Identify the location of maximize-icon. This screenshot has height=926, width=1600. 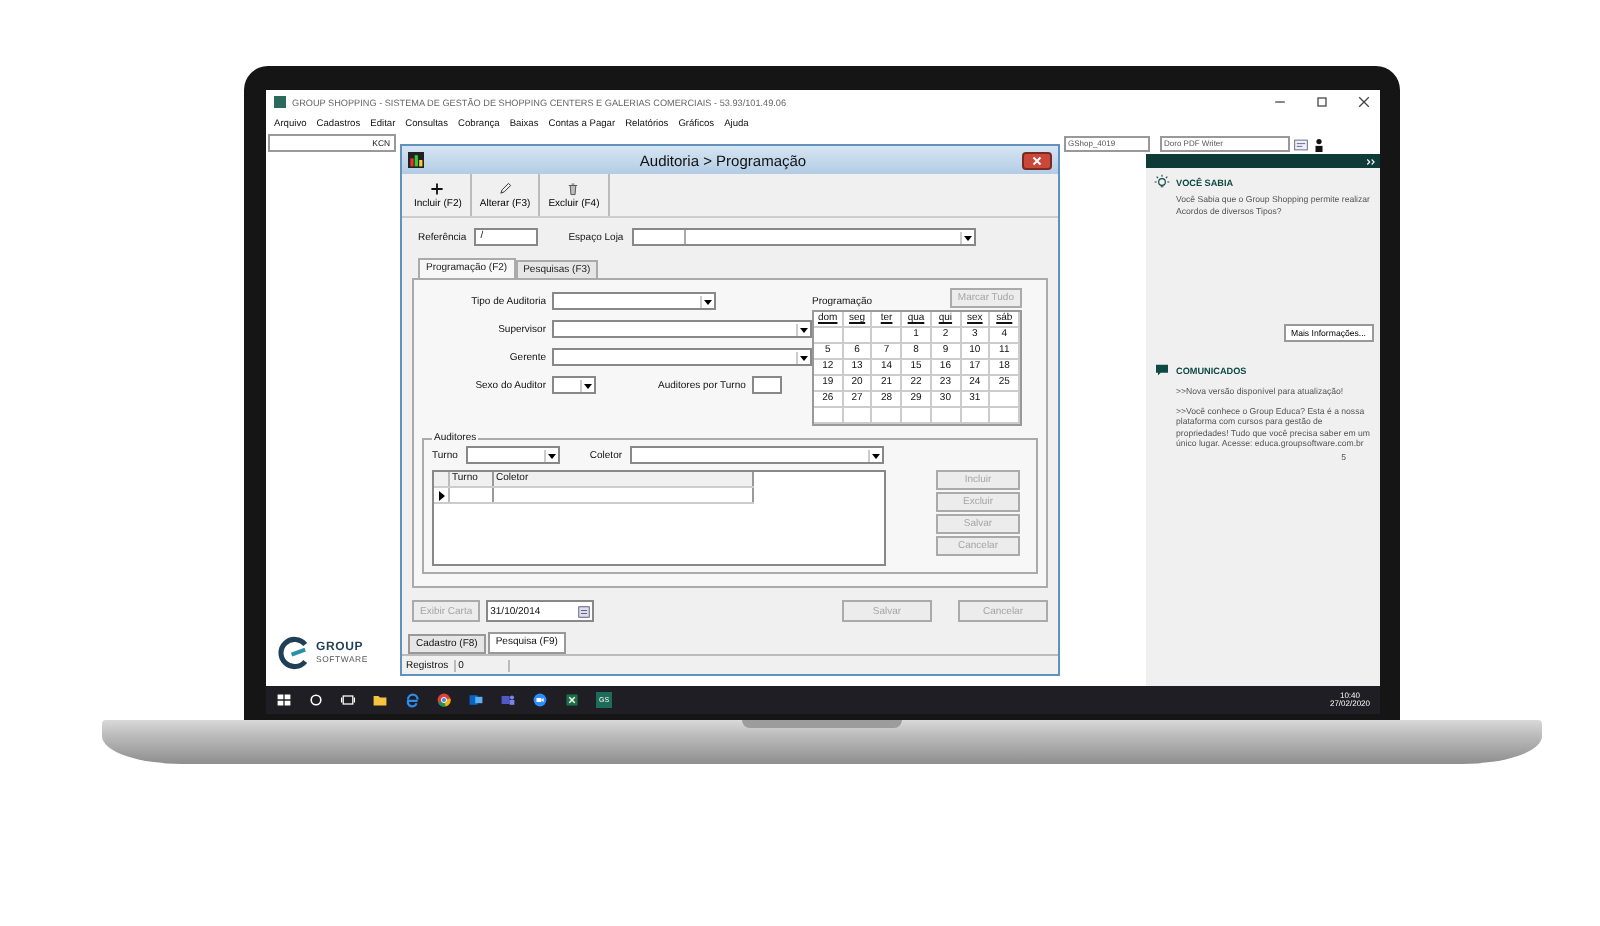
(1322, 102).